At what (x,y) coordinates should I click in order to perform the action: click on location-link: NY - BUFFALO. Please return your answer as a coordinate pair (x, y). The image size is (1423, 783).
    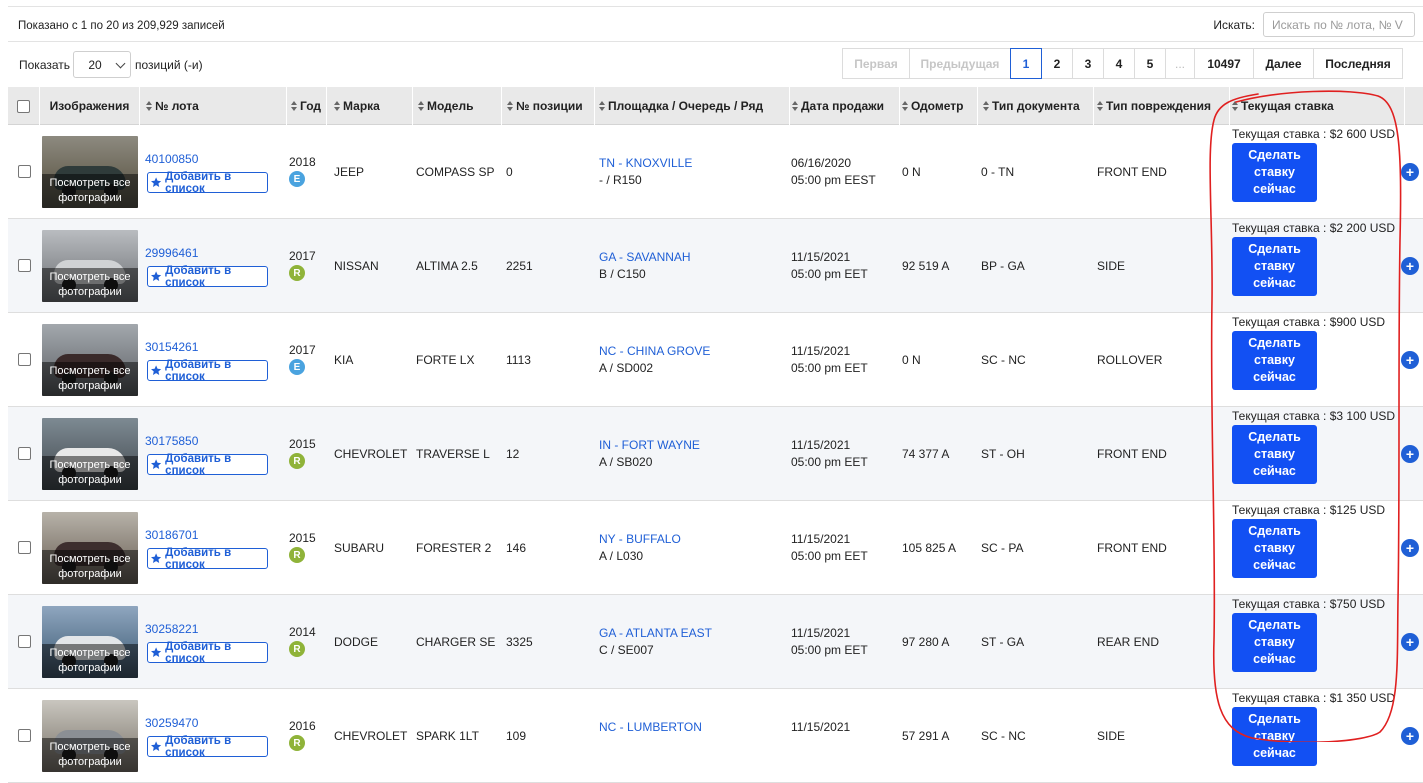
    Looking at the image, I should click on (640, 539).